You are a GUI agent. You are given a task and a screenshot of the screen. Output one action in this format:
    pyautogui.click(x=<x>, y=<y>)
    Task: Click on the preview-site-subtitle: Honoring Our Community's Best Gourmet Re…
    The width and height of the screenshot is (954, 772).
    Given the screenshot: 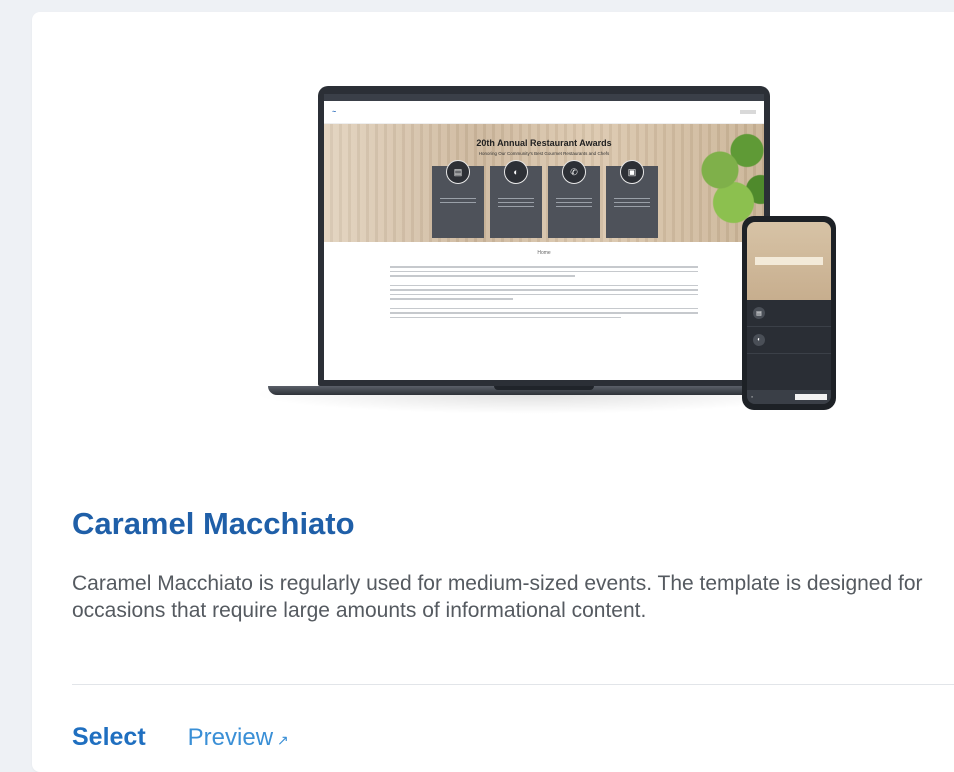 What is the action you would take?
    pyautogui.click(x=544, y=153)
    